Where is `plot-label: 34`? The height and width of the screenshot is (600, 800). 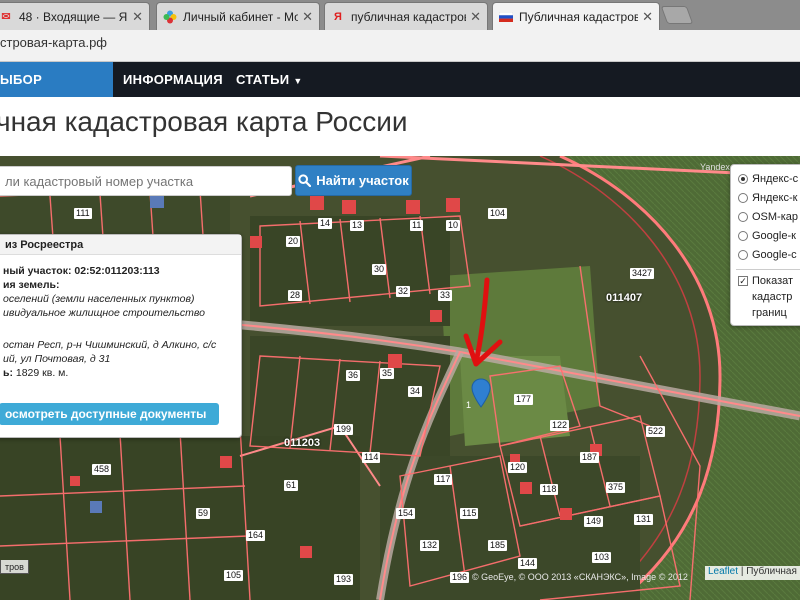 plot-label: 34 is located at coordinates (415, 391).